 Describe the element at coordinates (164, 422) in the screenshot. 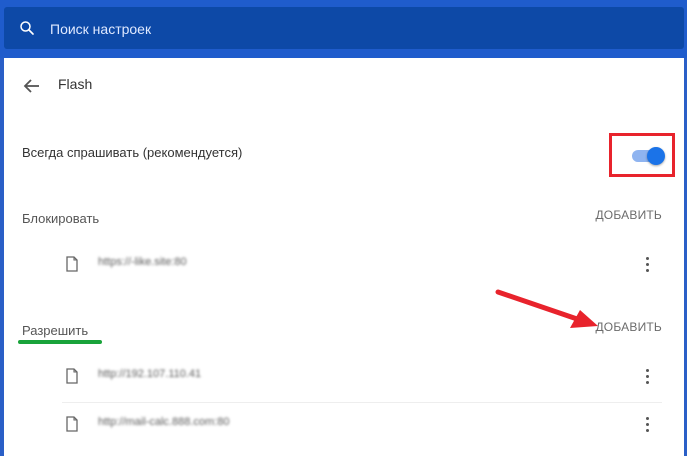

I see `site-url: http://mail-calc.888.com:80` at that location.